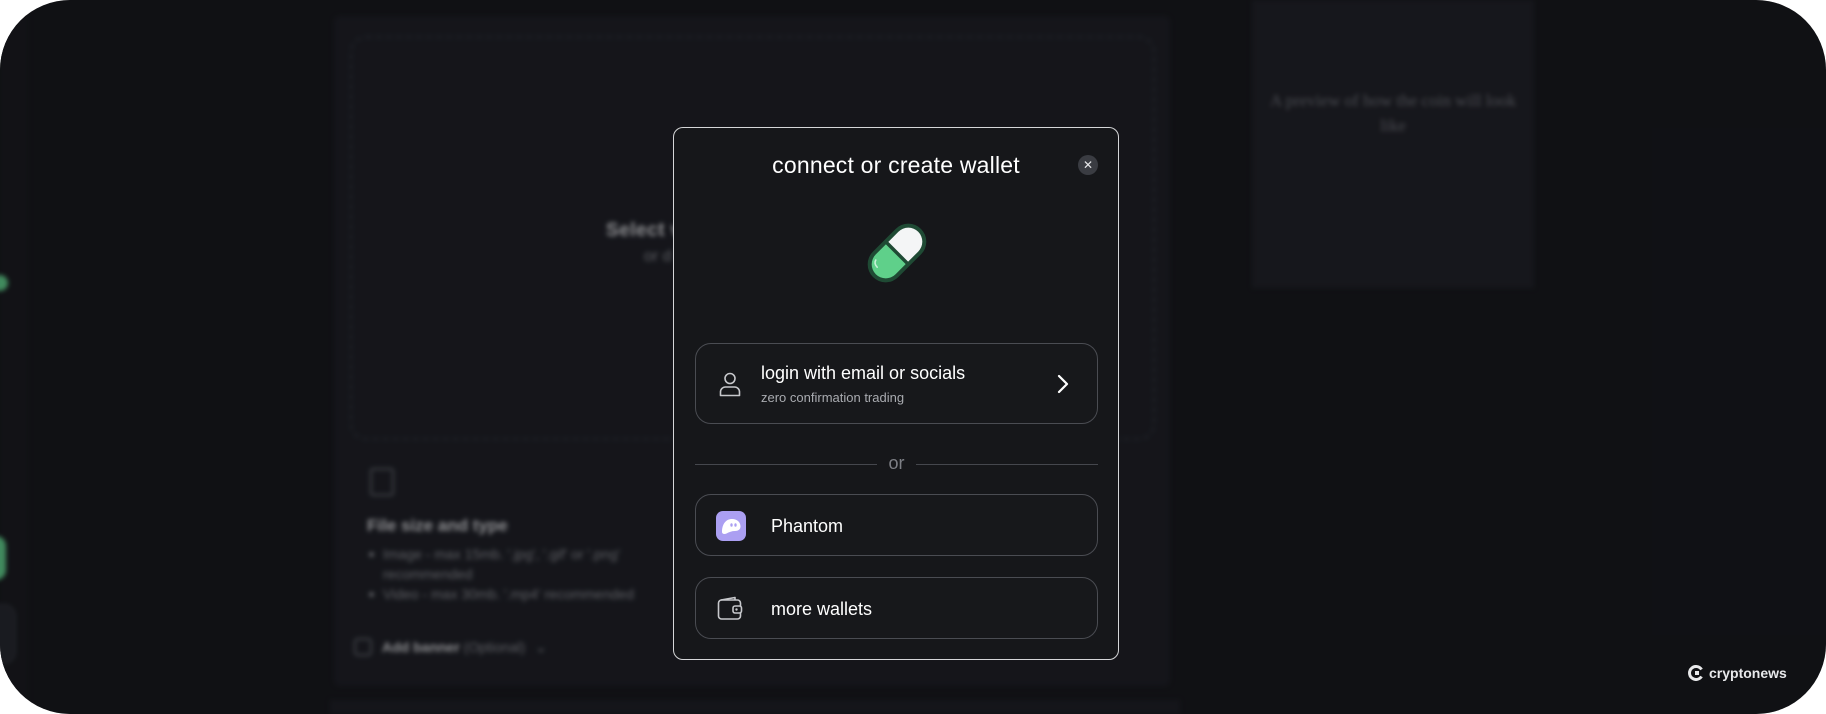  Describe the element at coordinates (730, 384) in the screenshot. I see `user-icon` at that location.